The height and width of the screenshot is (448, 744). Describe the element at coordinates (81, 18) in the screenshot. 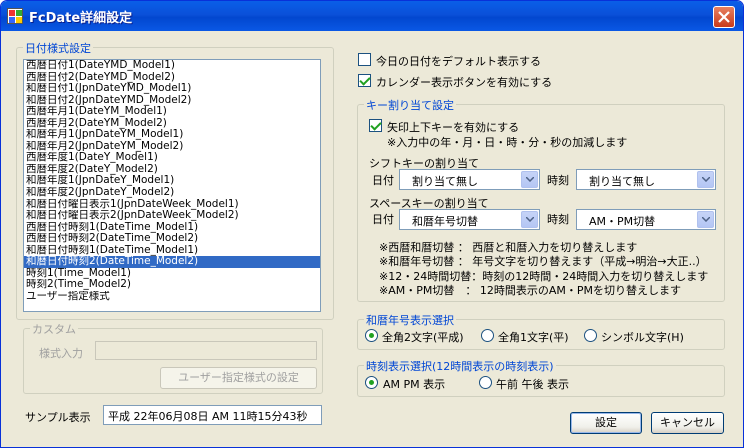

I see `window-title: FcDate詳細設定` at that location.